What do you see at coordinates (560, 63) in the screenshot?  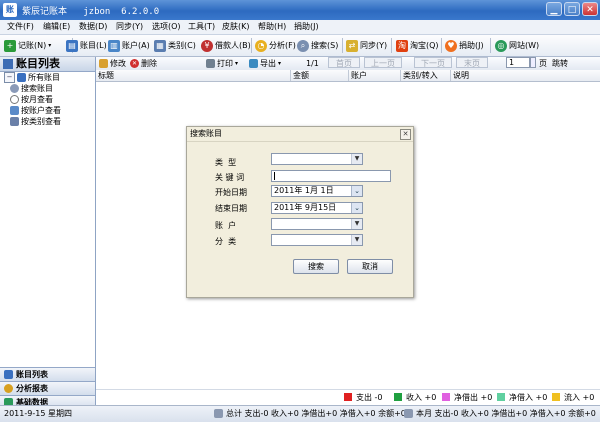 I see `goto-button: 跳转` at bounding box center [560, 63].